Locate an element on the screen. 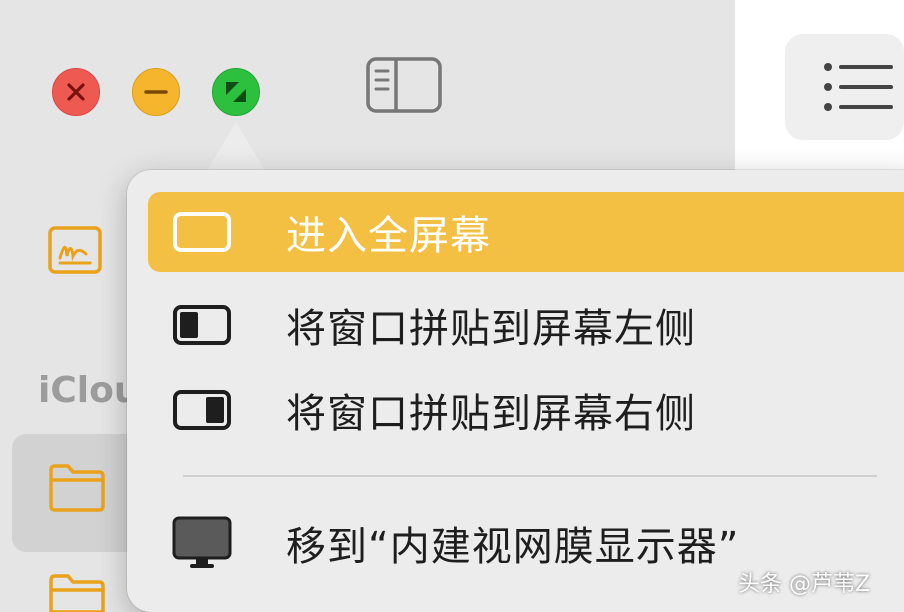  close-x-icon is located at coordinates (76, 92).